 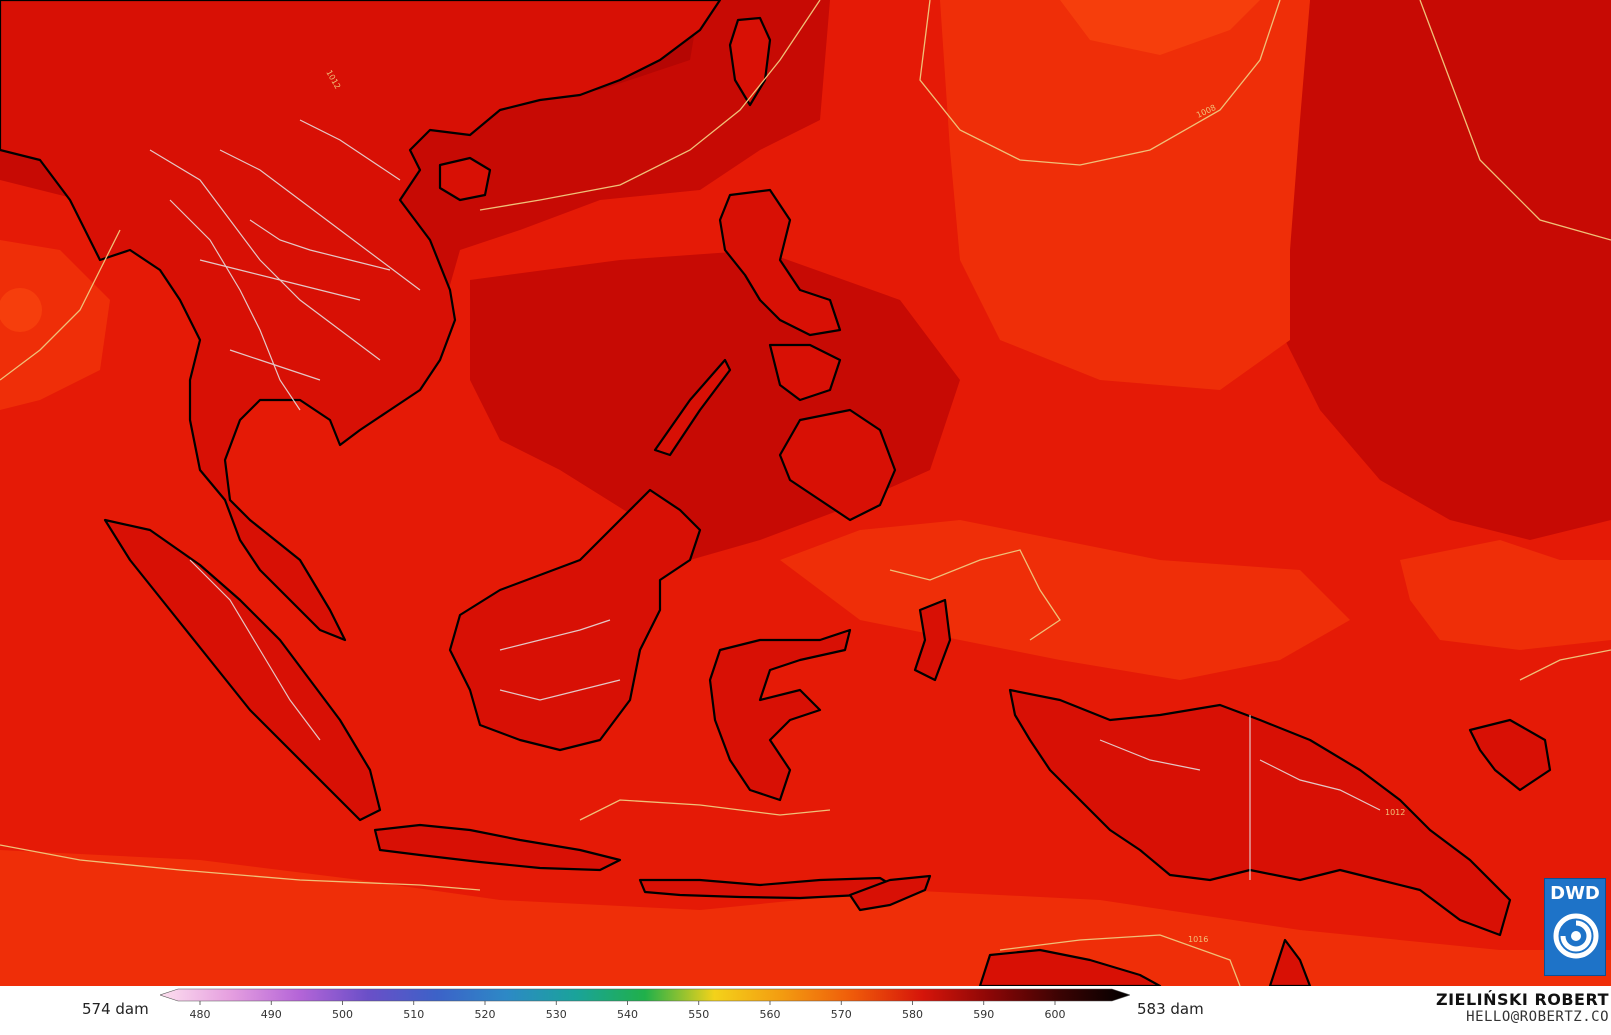 What do you see at coordinates (1537, 1017) in the screenshot?
I see `credit-email: HELLO@ROBERTZ.CO` at bounding box center [1537, 1017].